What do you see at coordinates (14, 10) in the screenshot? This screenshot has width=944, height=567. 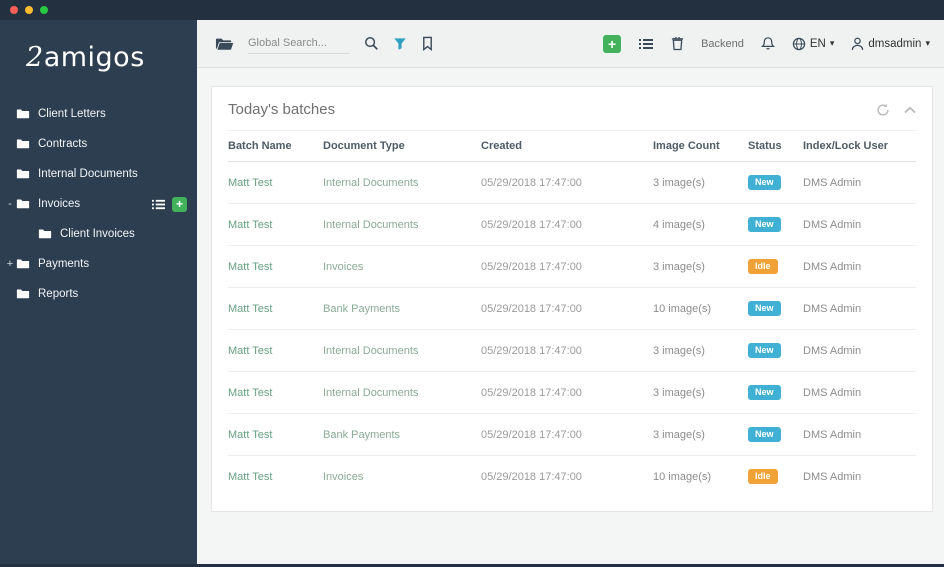 I see `close-window-button` at bounding box center [14, 10].